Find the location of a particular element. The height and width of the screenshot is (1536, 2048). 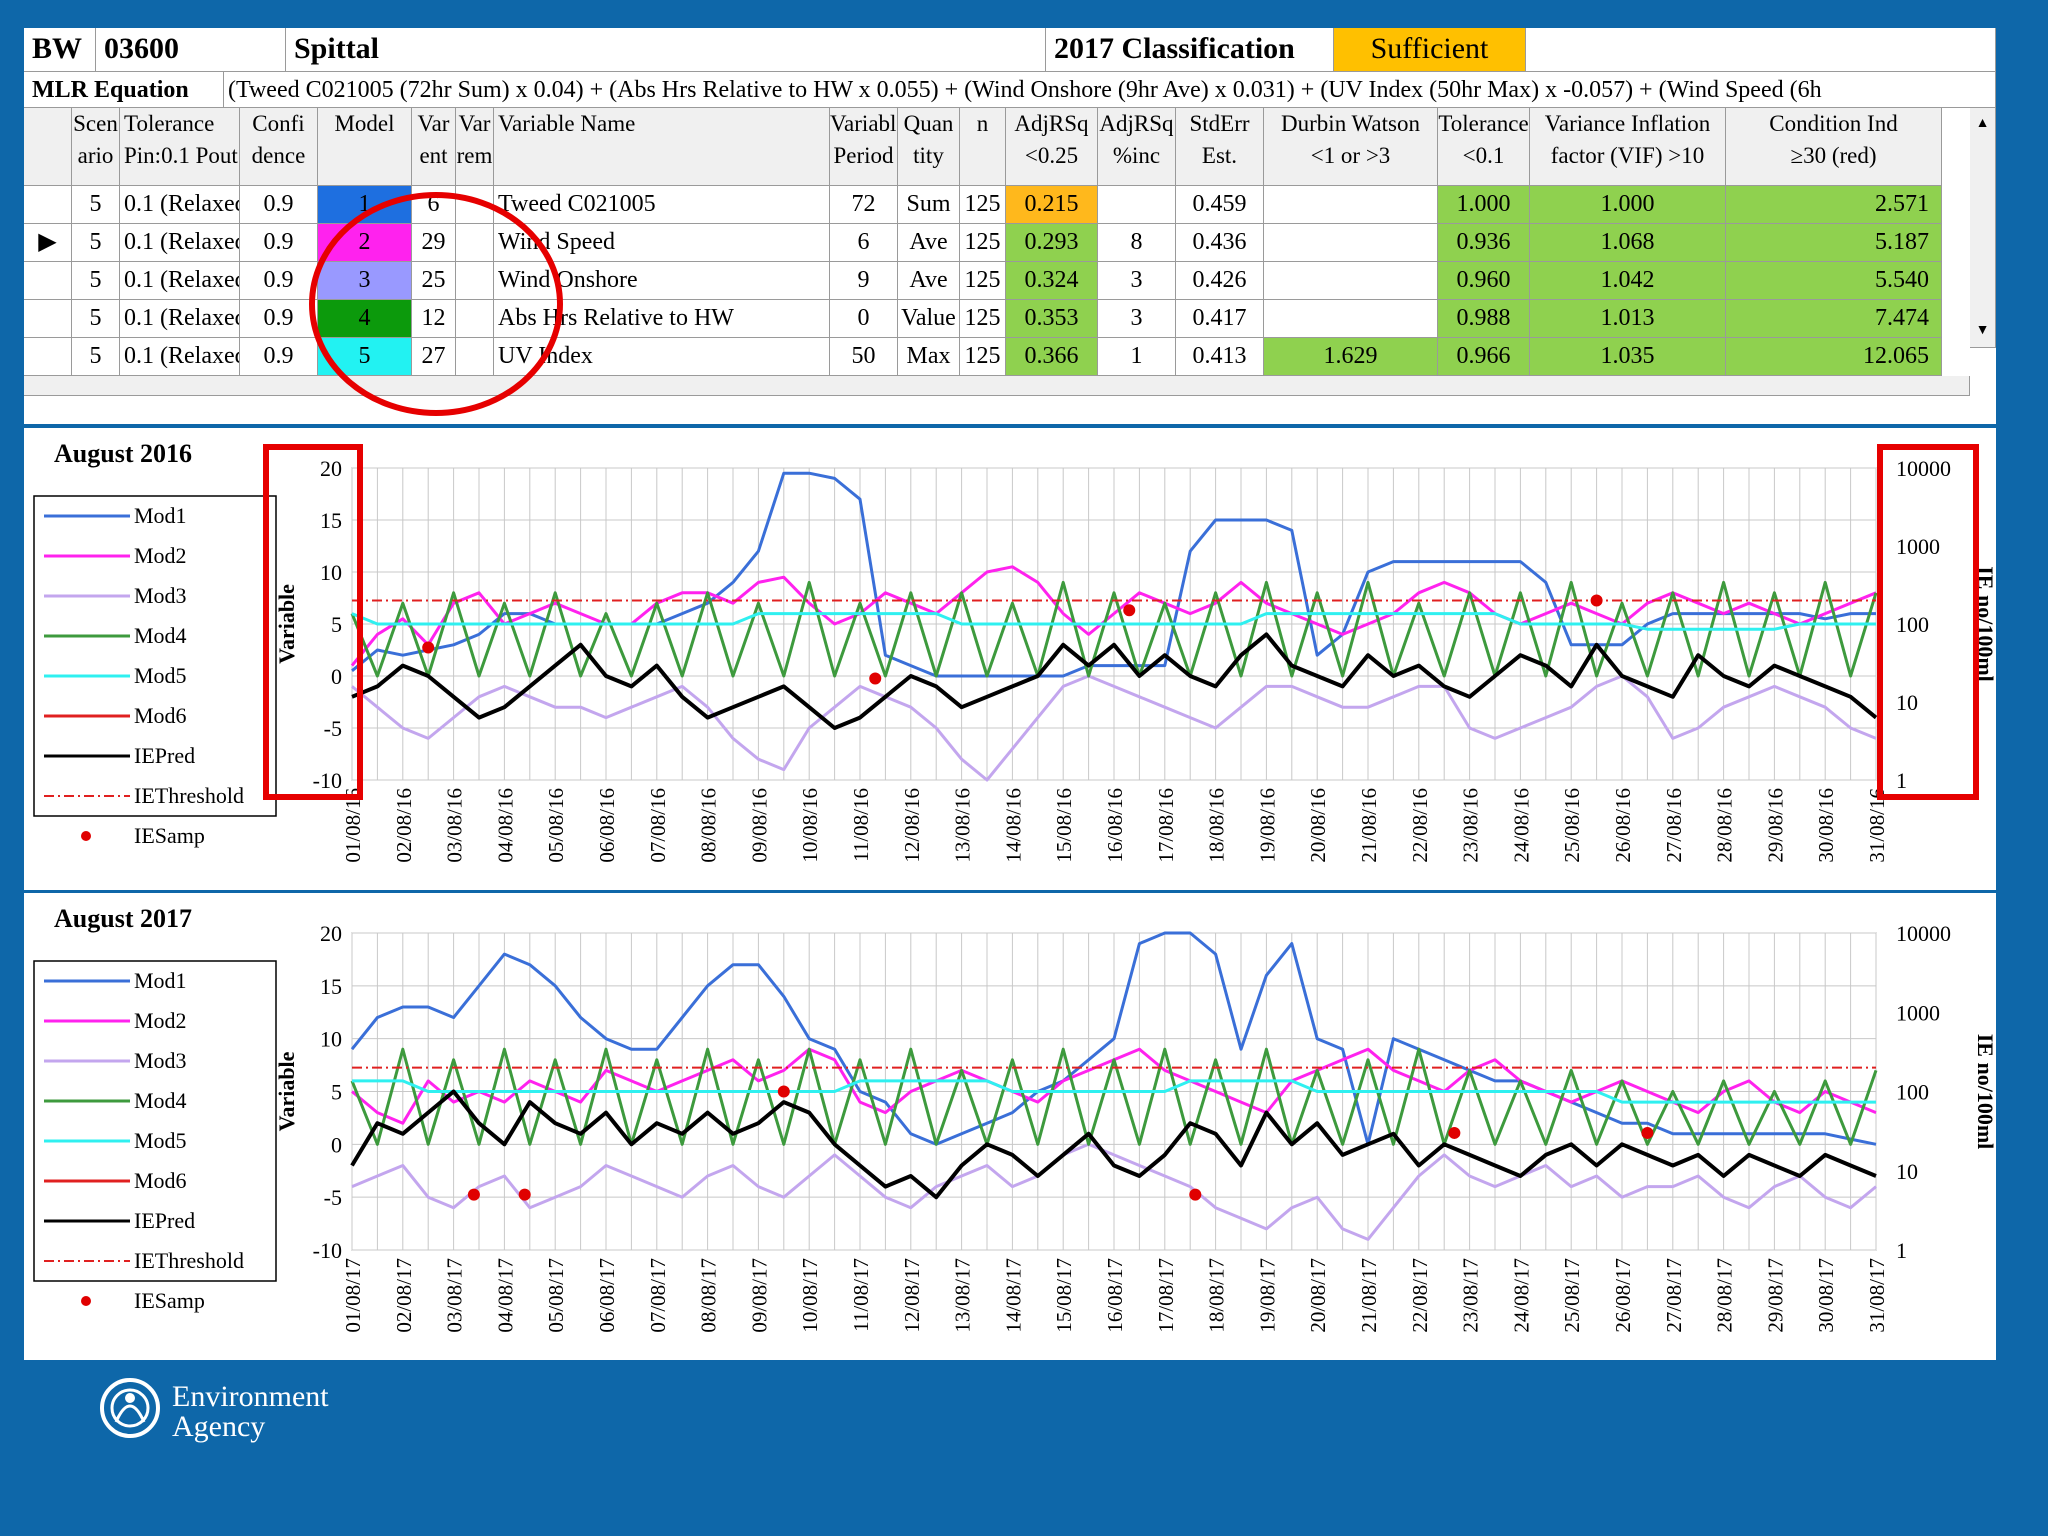

site-name: Spittal is located at coordinates (666, 50).